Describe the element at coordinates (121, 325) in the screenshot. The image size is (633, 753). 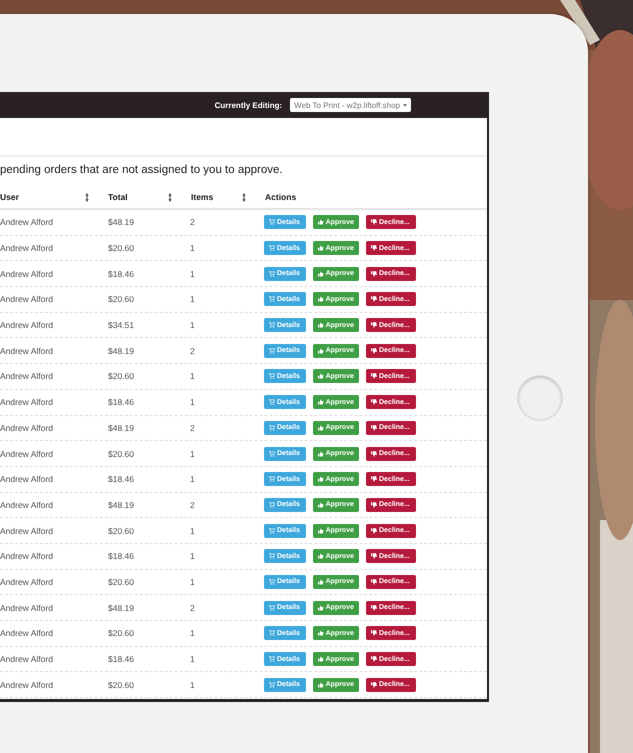
I see `table-cell-text: $34.51` at that location.